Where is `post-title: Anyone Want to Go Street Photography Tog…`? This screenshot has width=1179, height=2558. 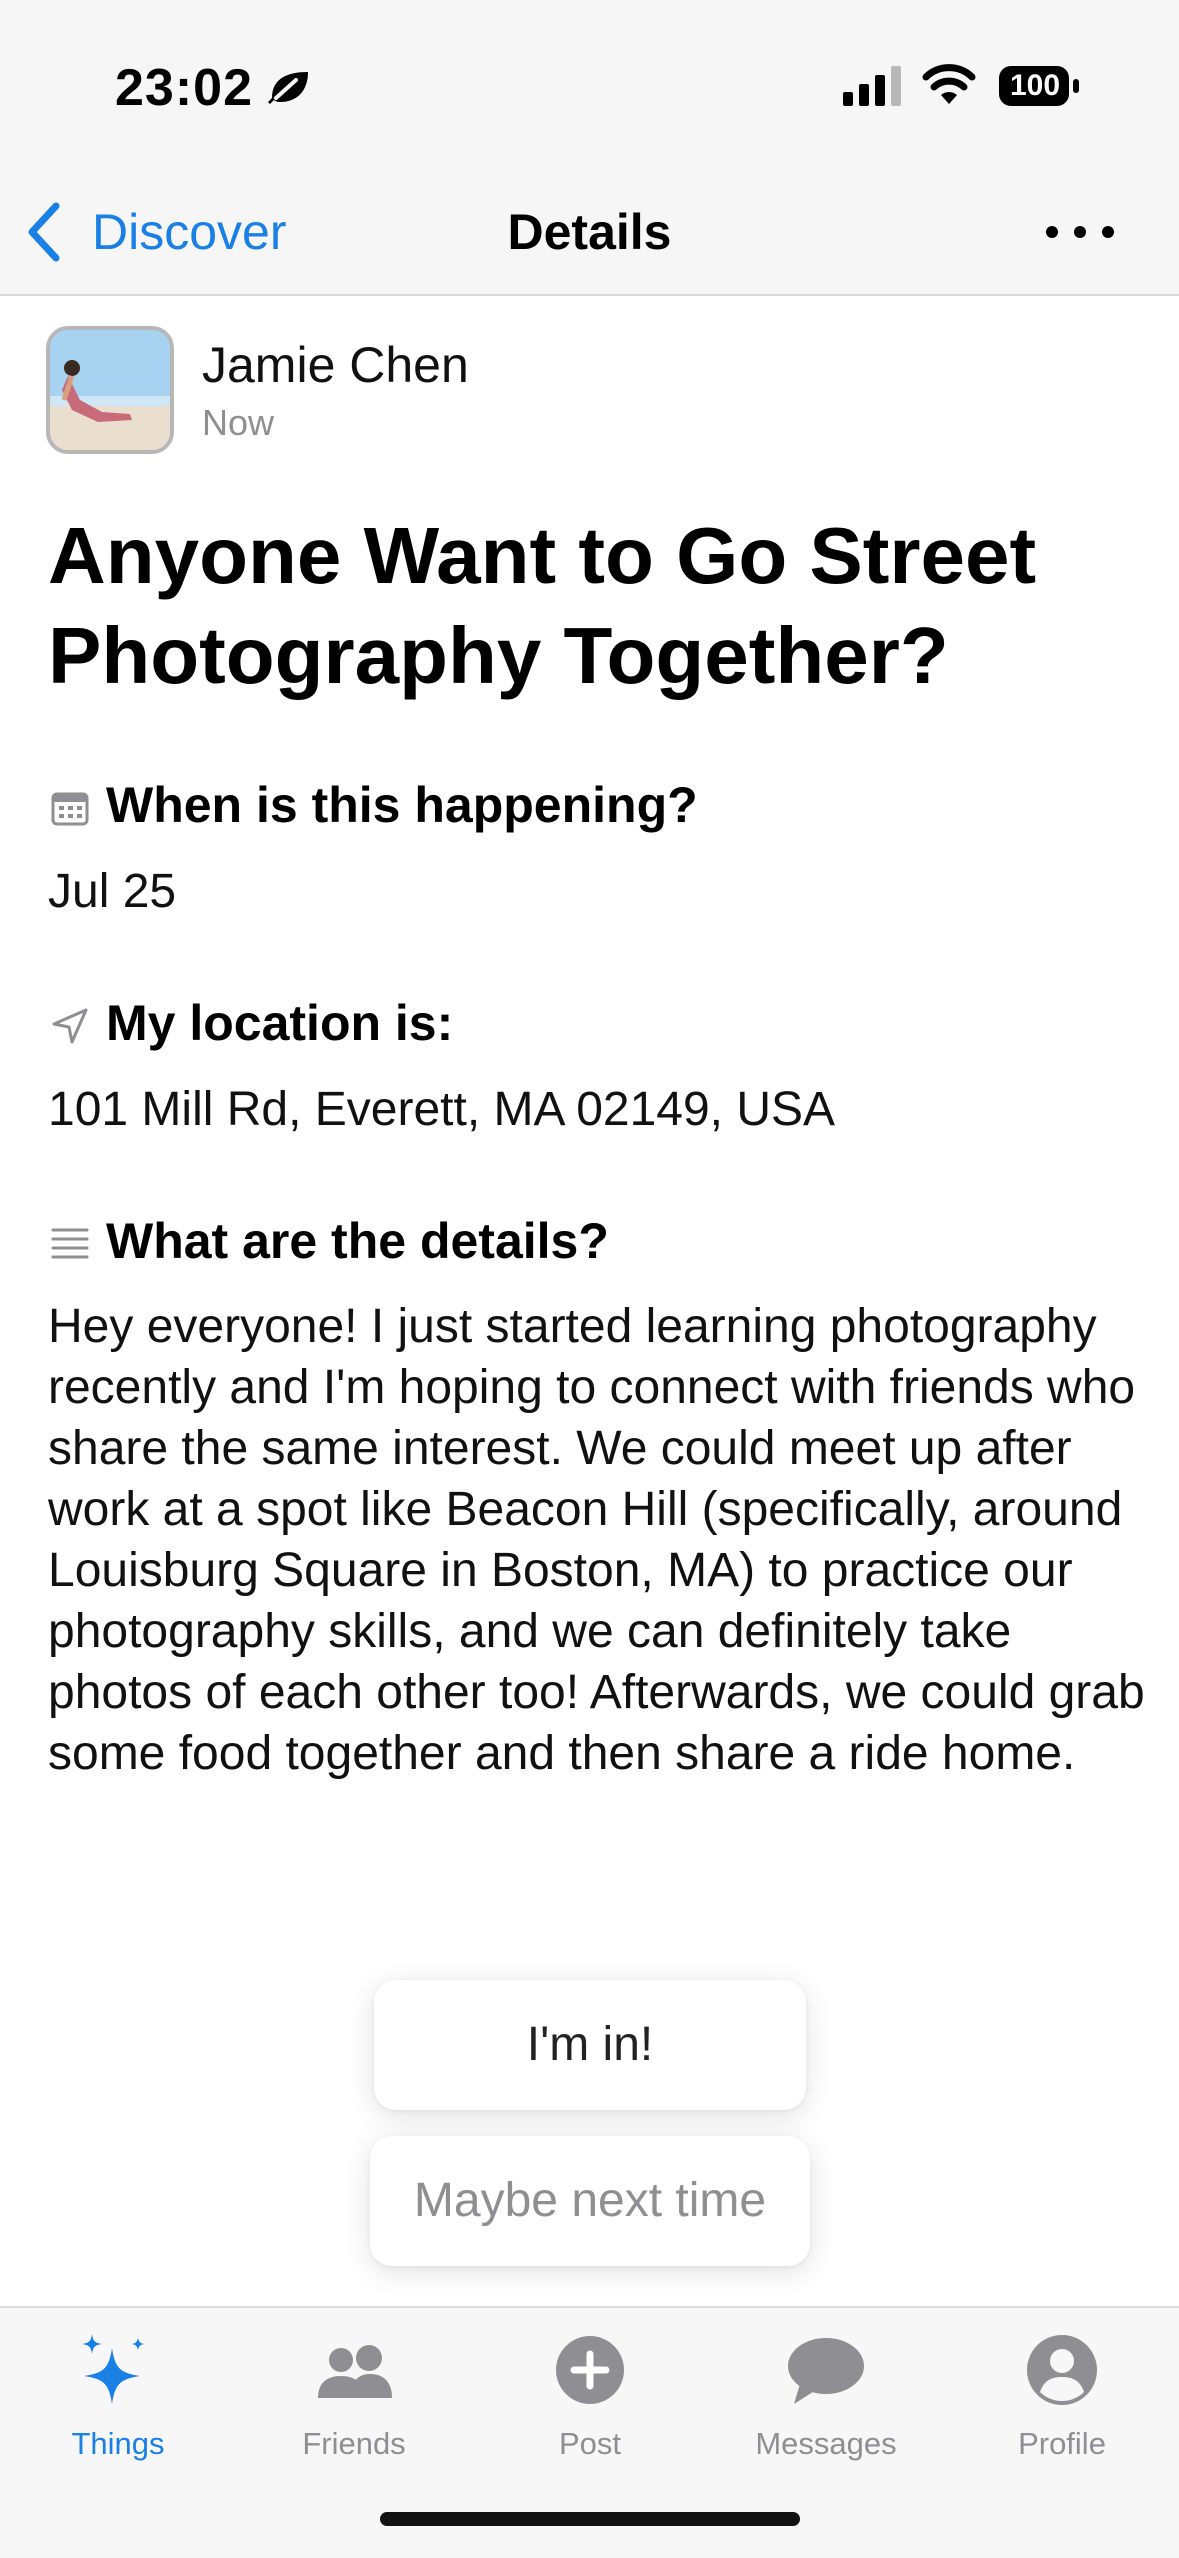 post-title: Anyone Want to Go Street Photography Tog… is located at coordinates (542, 605).